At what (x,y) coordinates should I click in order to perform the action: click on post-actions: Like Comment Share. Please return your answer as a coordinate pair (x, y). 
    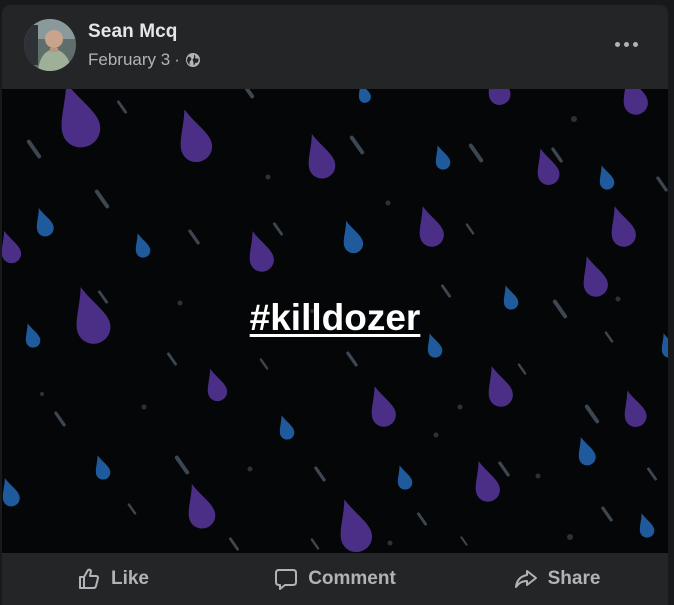
    Looking at the image, I should click on (335, 579).